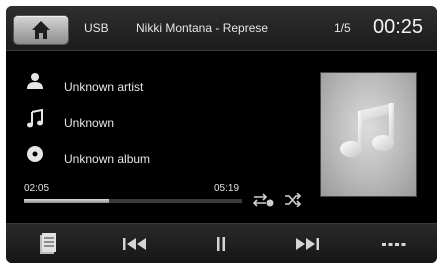 This screenshot has height=268, width=443. I want to click on pause-icon, so click(221, 244).